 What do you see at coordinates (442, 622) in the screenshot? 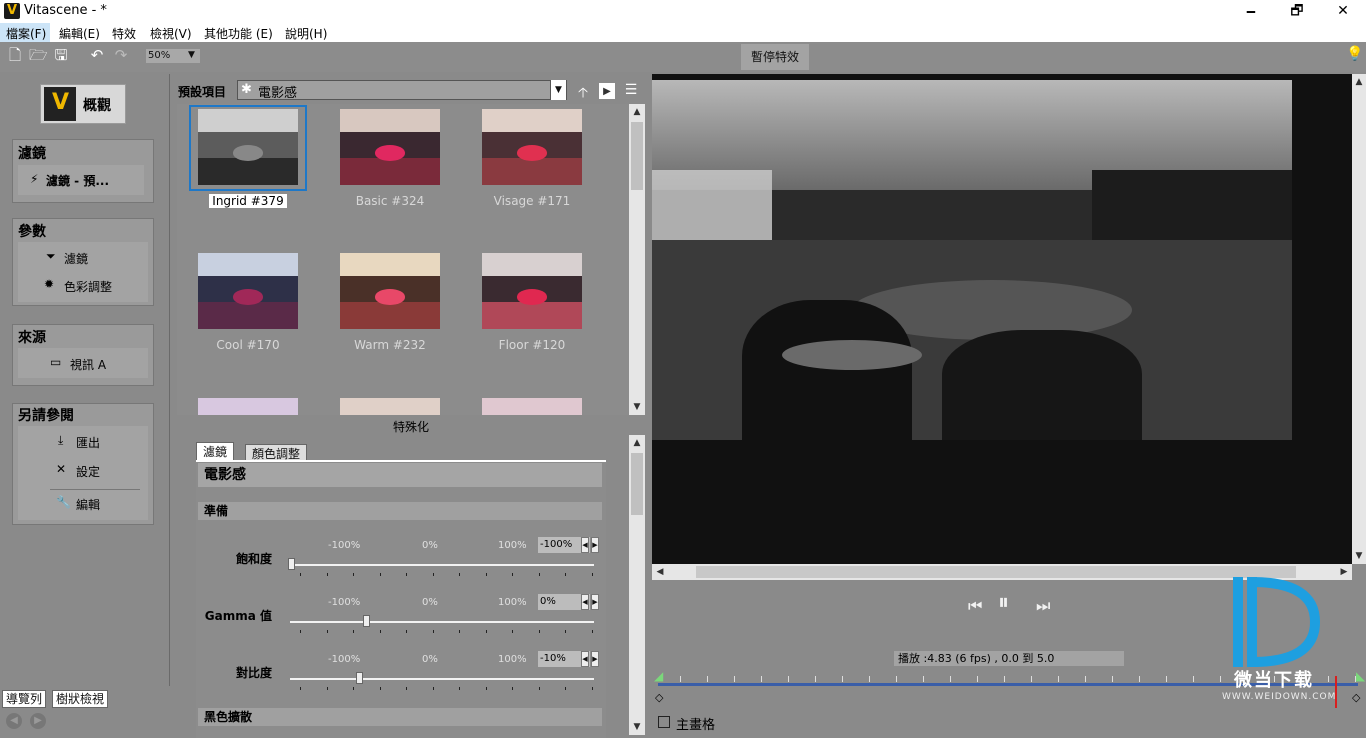
I see `gamma-slider` at bounding box center [442, 622].